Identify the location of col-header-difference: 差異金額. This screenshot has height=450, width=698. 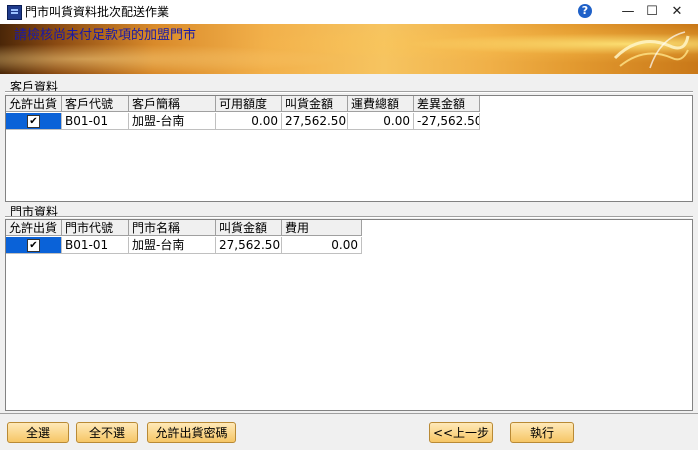
(447, 104).